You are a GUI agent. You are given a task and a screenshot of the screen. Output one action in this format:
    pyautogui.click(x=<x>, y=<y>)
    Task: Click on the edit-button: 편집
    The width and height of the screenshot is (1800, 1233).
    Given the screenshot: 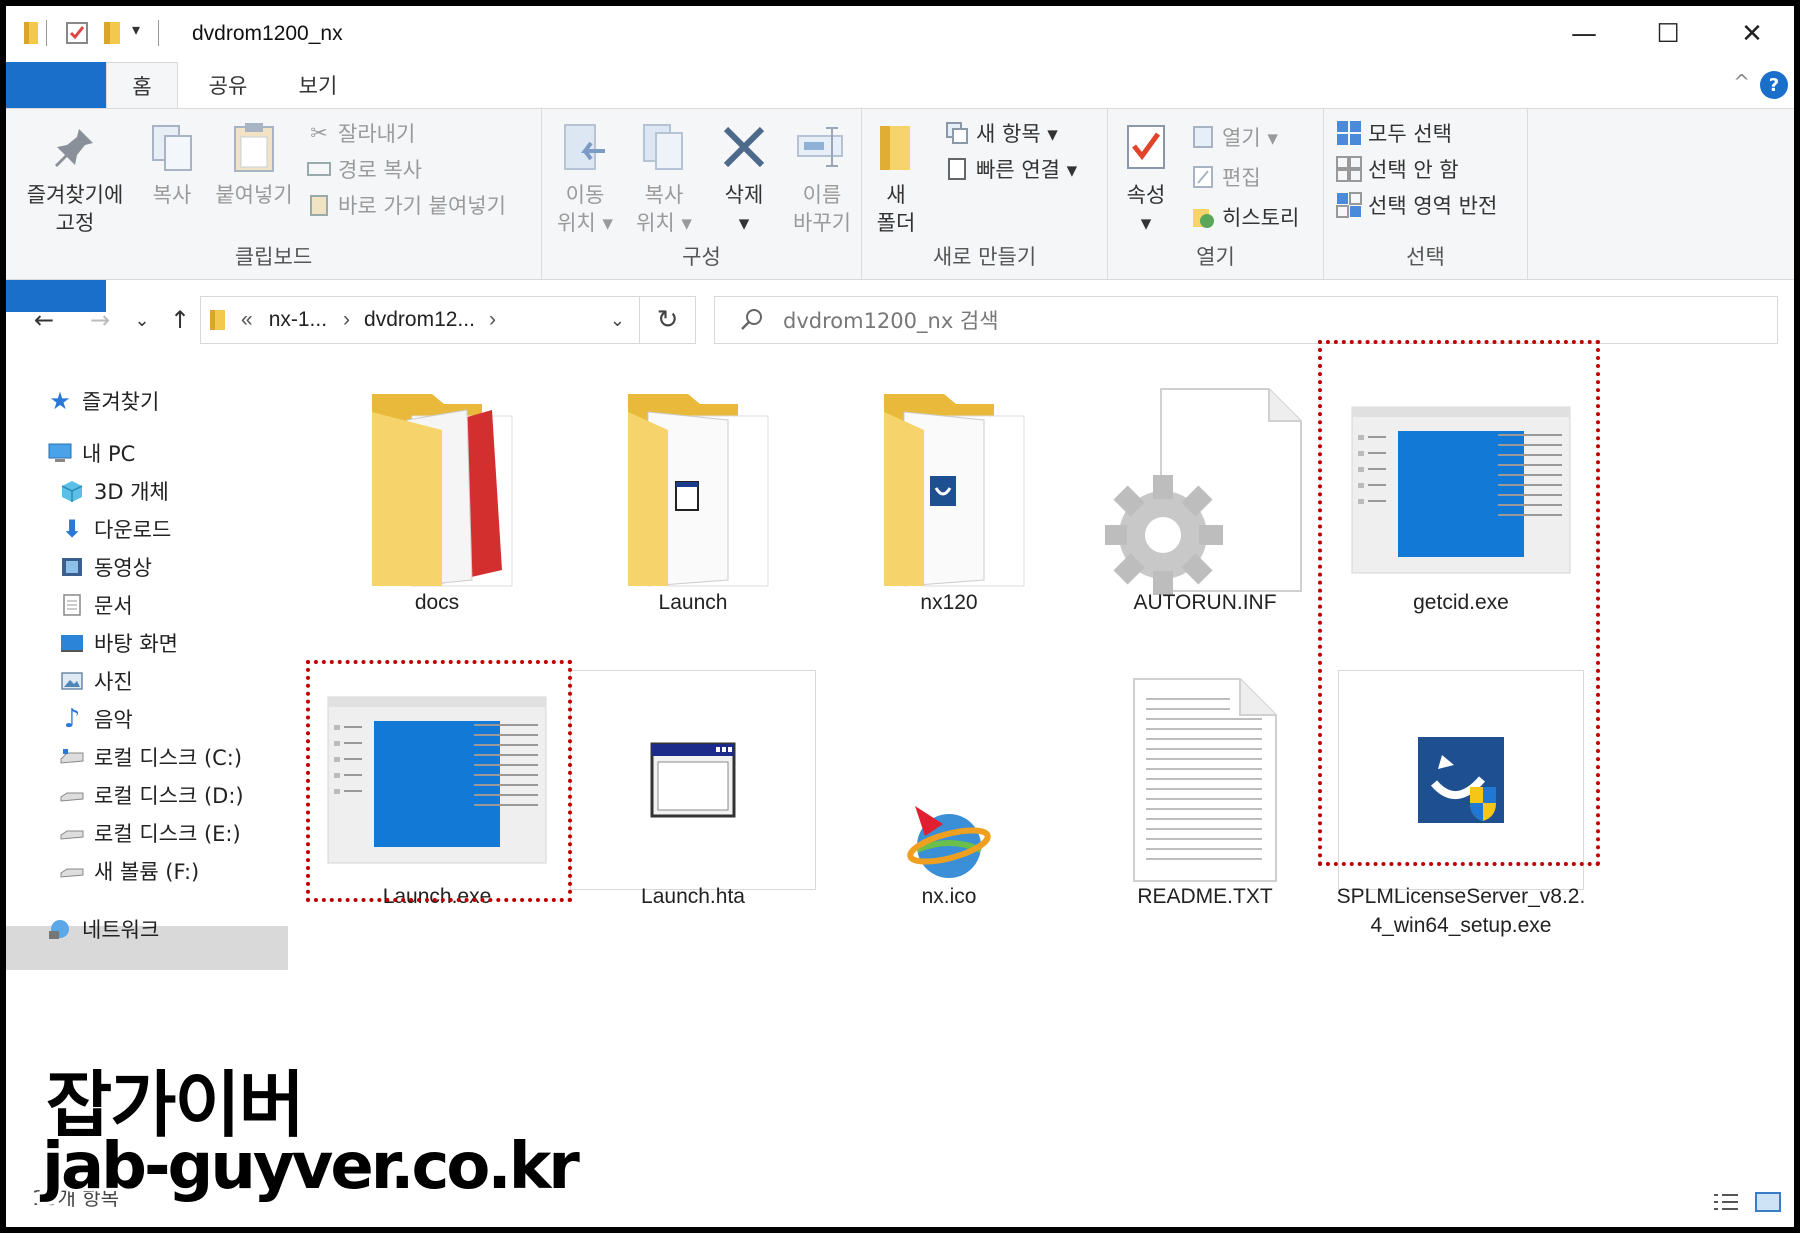 What is the action you would take?
    pyautogui.click(x=1225, y=177)
    